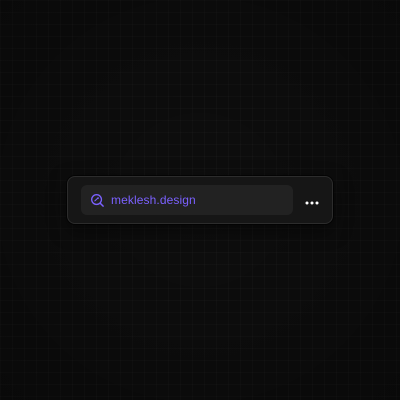 The image size is (400, 400). I want to click on search-icon, so click(97, 200).